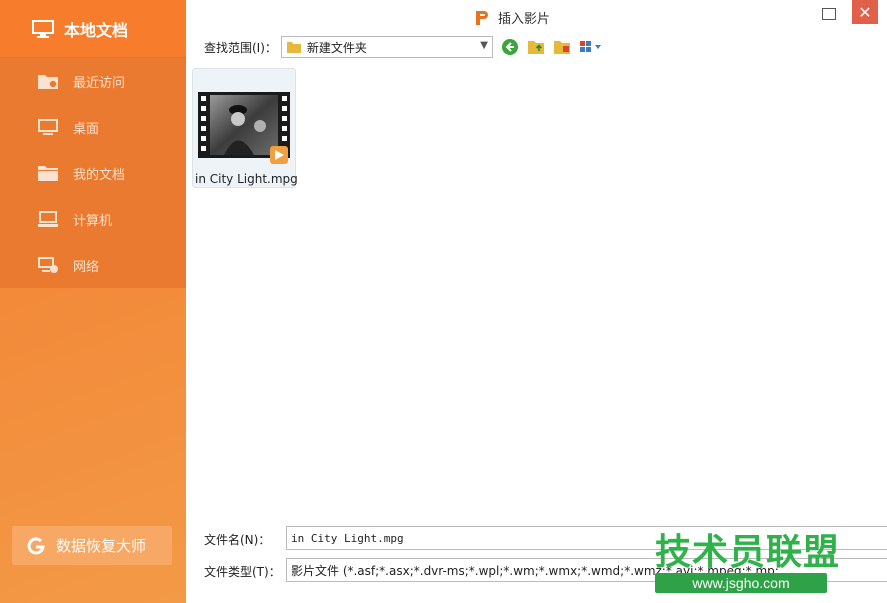 The height and width of the screenshot is (603, 887). I want to click on data-recovery-label: 数据恢复大师, so click(101, 546).